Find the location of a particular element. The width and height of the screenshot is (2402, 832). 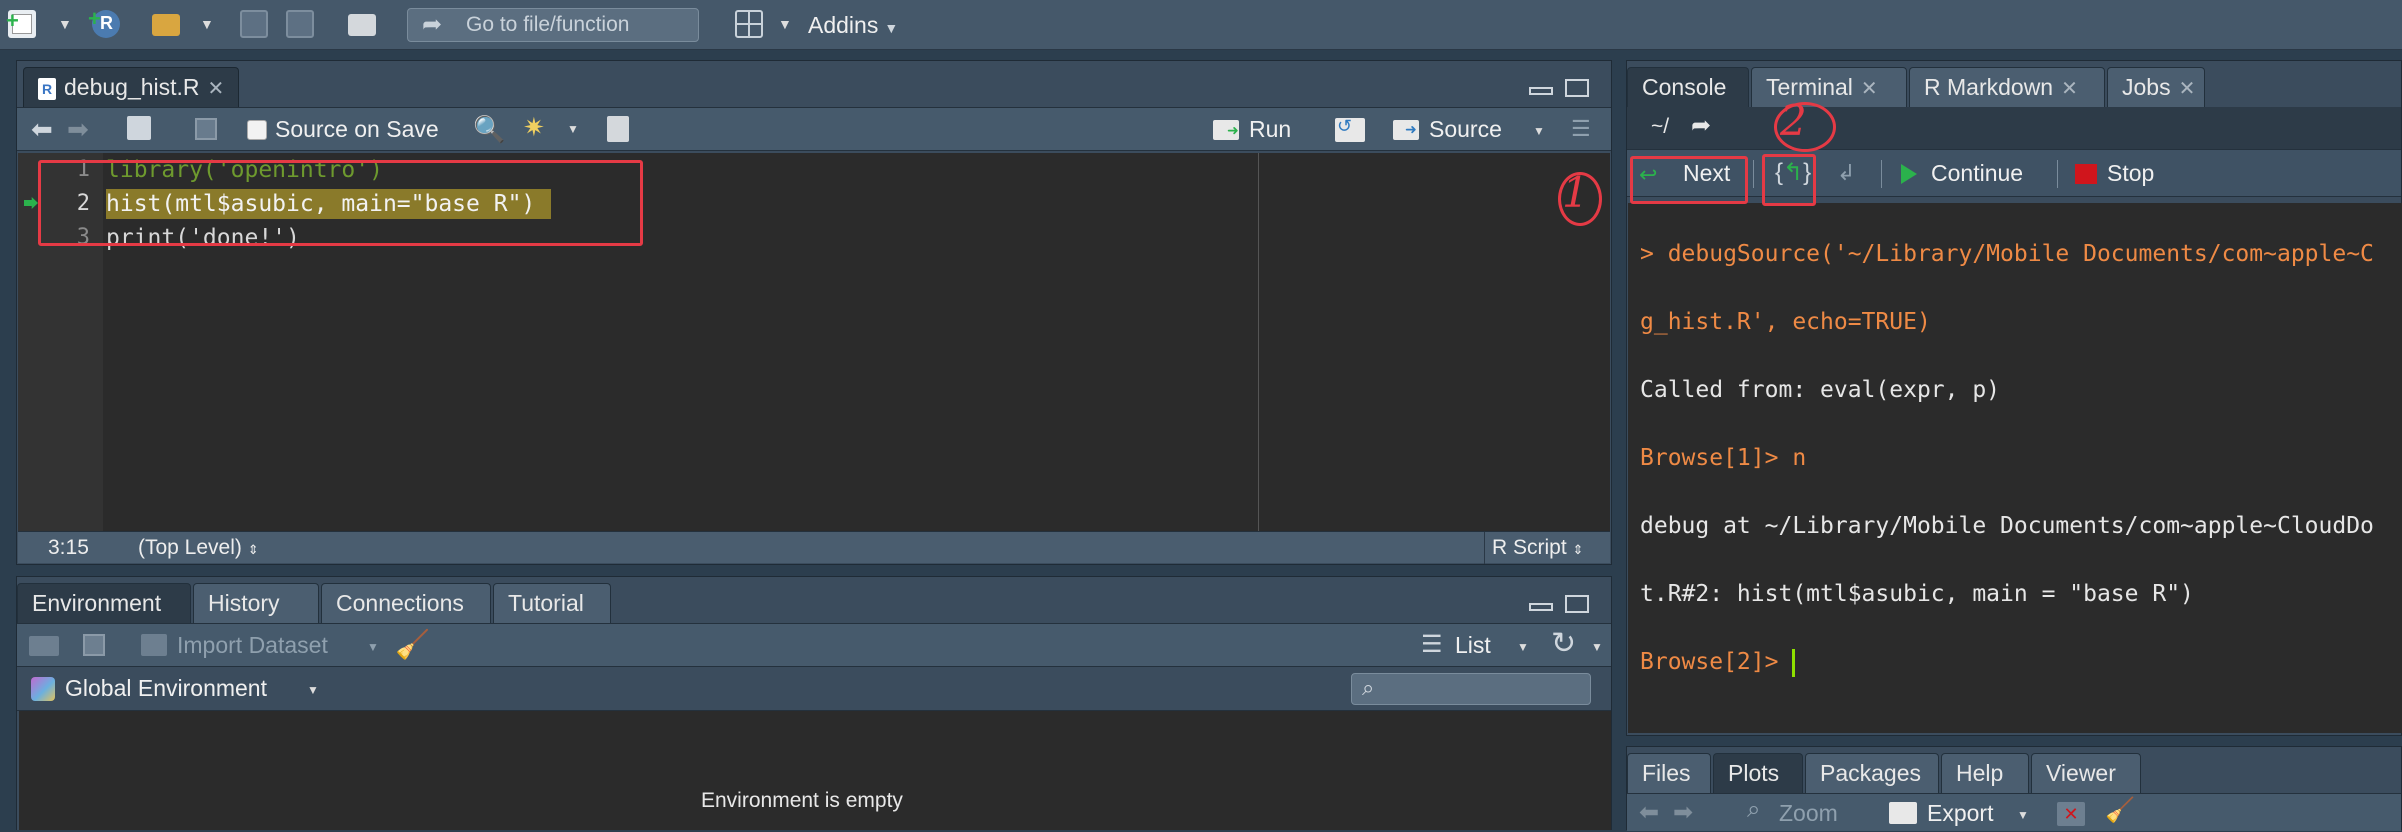

show-in-window-icon is located at coordinates (139, 128).